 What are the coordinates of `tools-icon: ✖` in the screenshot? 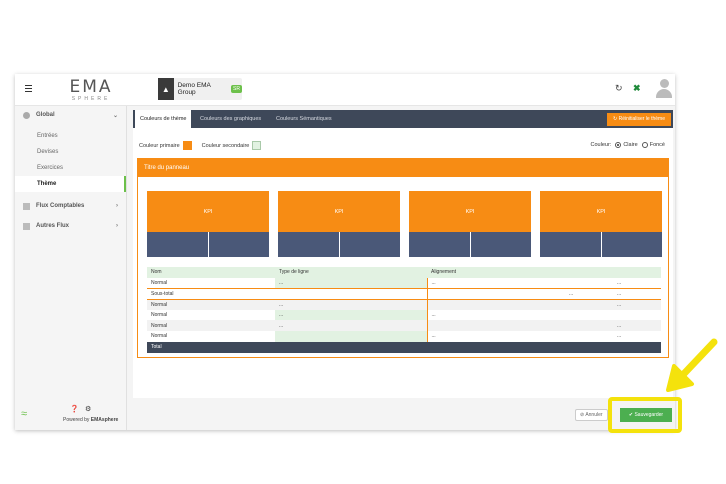 It's located at (637, 88).